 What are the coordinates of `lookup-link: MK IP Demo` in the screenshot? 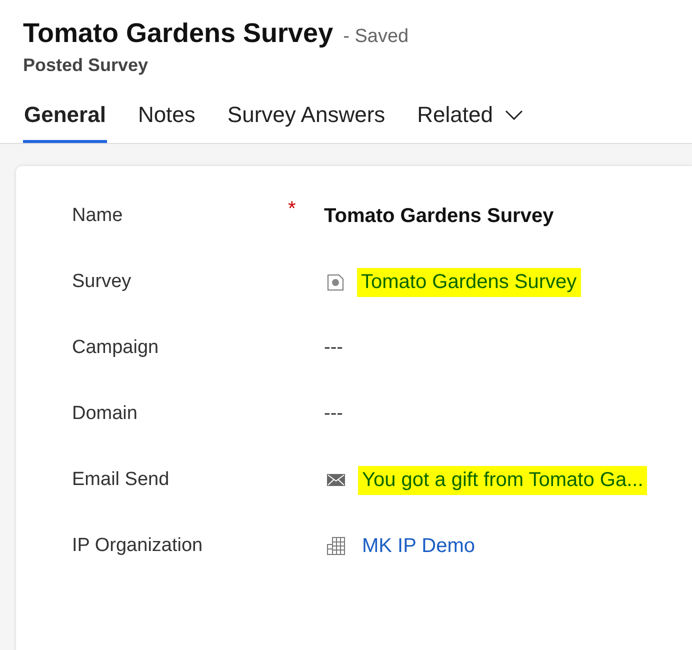 It's located at (418, 546).